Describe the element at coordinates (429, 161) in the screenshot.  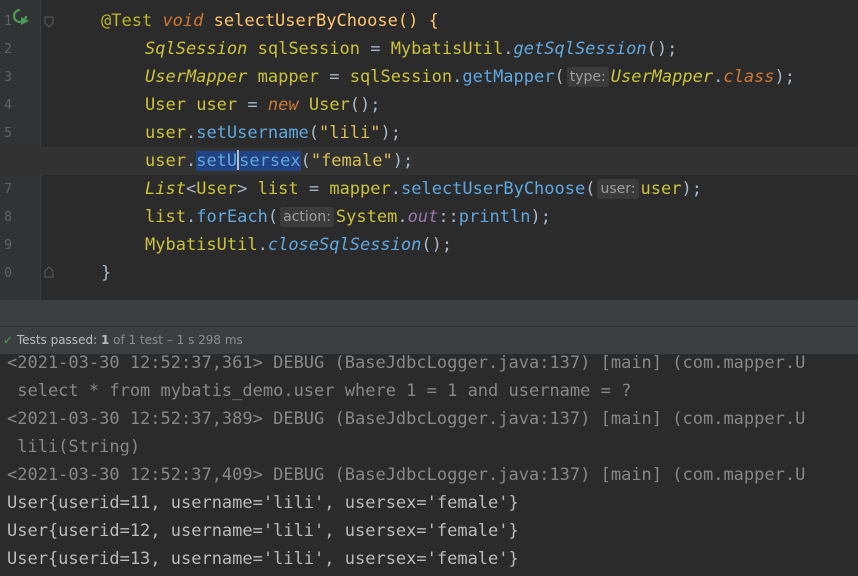
I see `current-code-line: user.setU sersex("female");` at that location.